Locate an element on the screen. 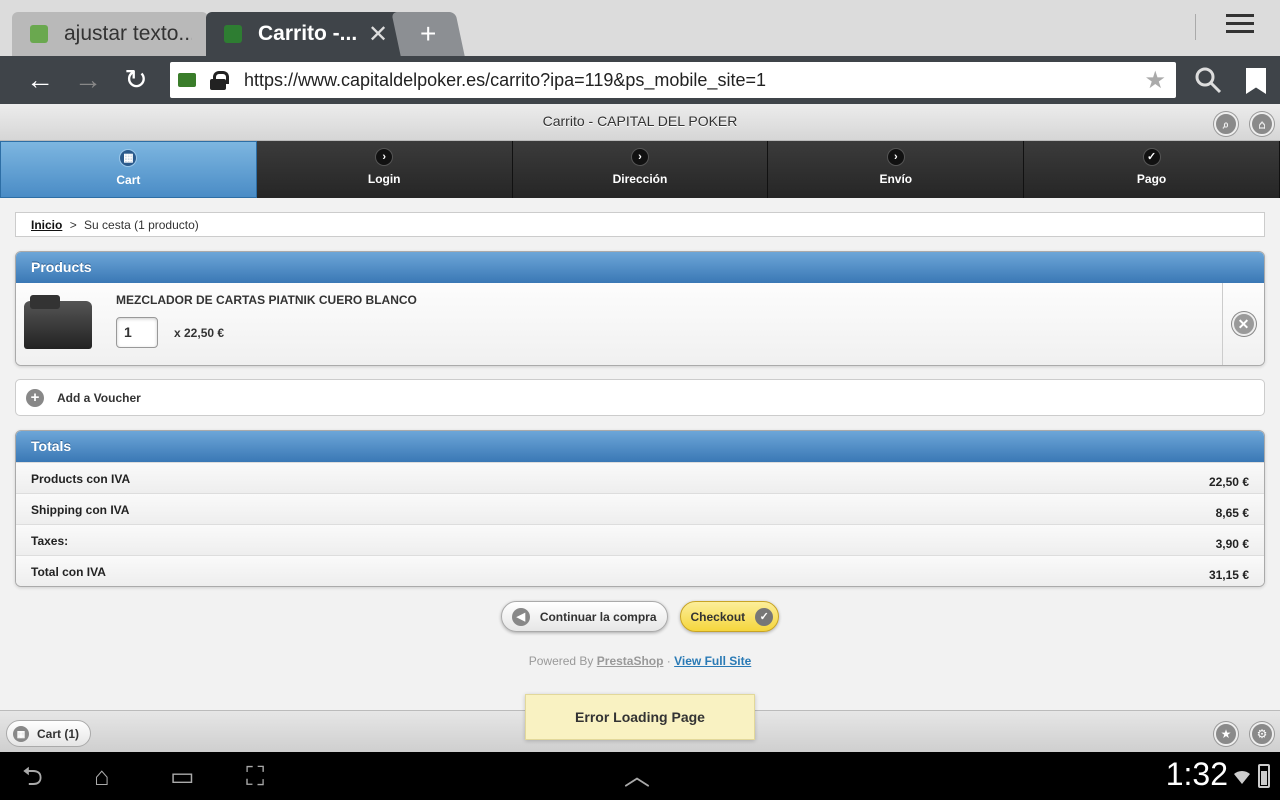  total-row: Shipping con IVA 8,65 € is located at coordinates (640, 508).